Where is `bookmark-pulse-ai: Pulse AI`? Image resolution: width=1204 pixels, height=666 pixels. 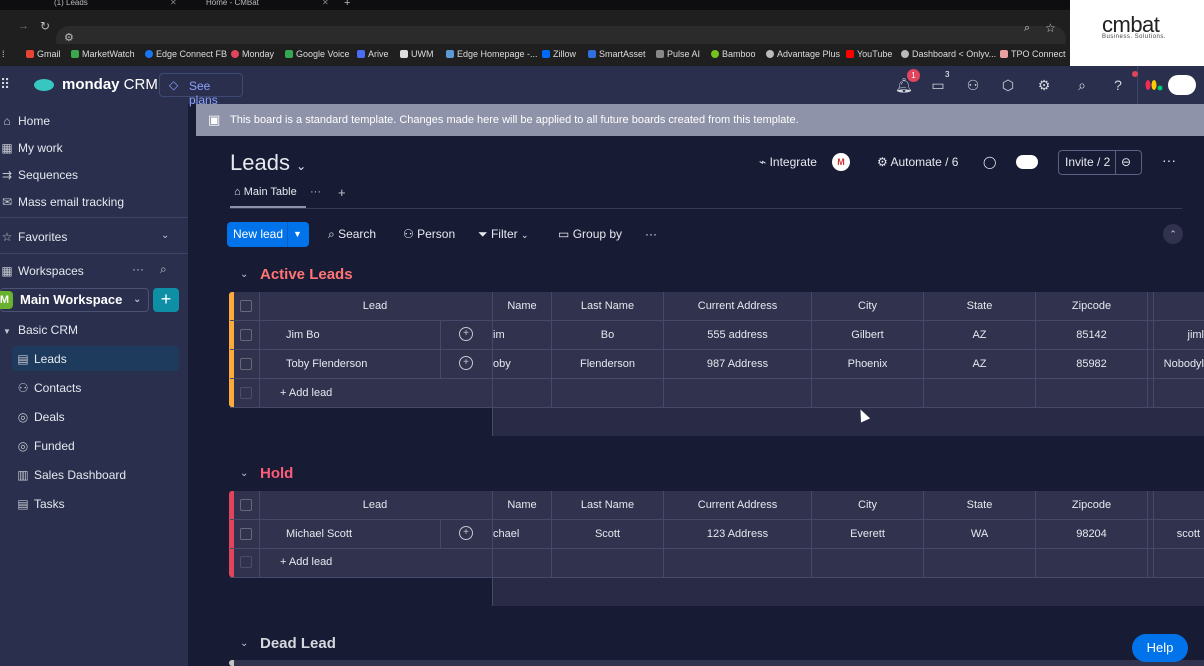 bookmark-pulse-ai: Pulse AI is located at coordinates (678, 54).